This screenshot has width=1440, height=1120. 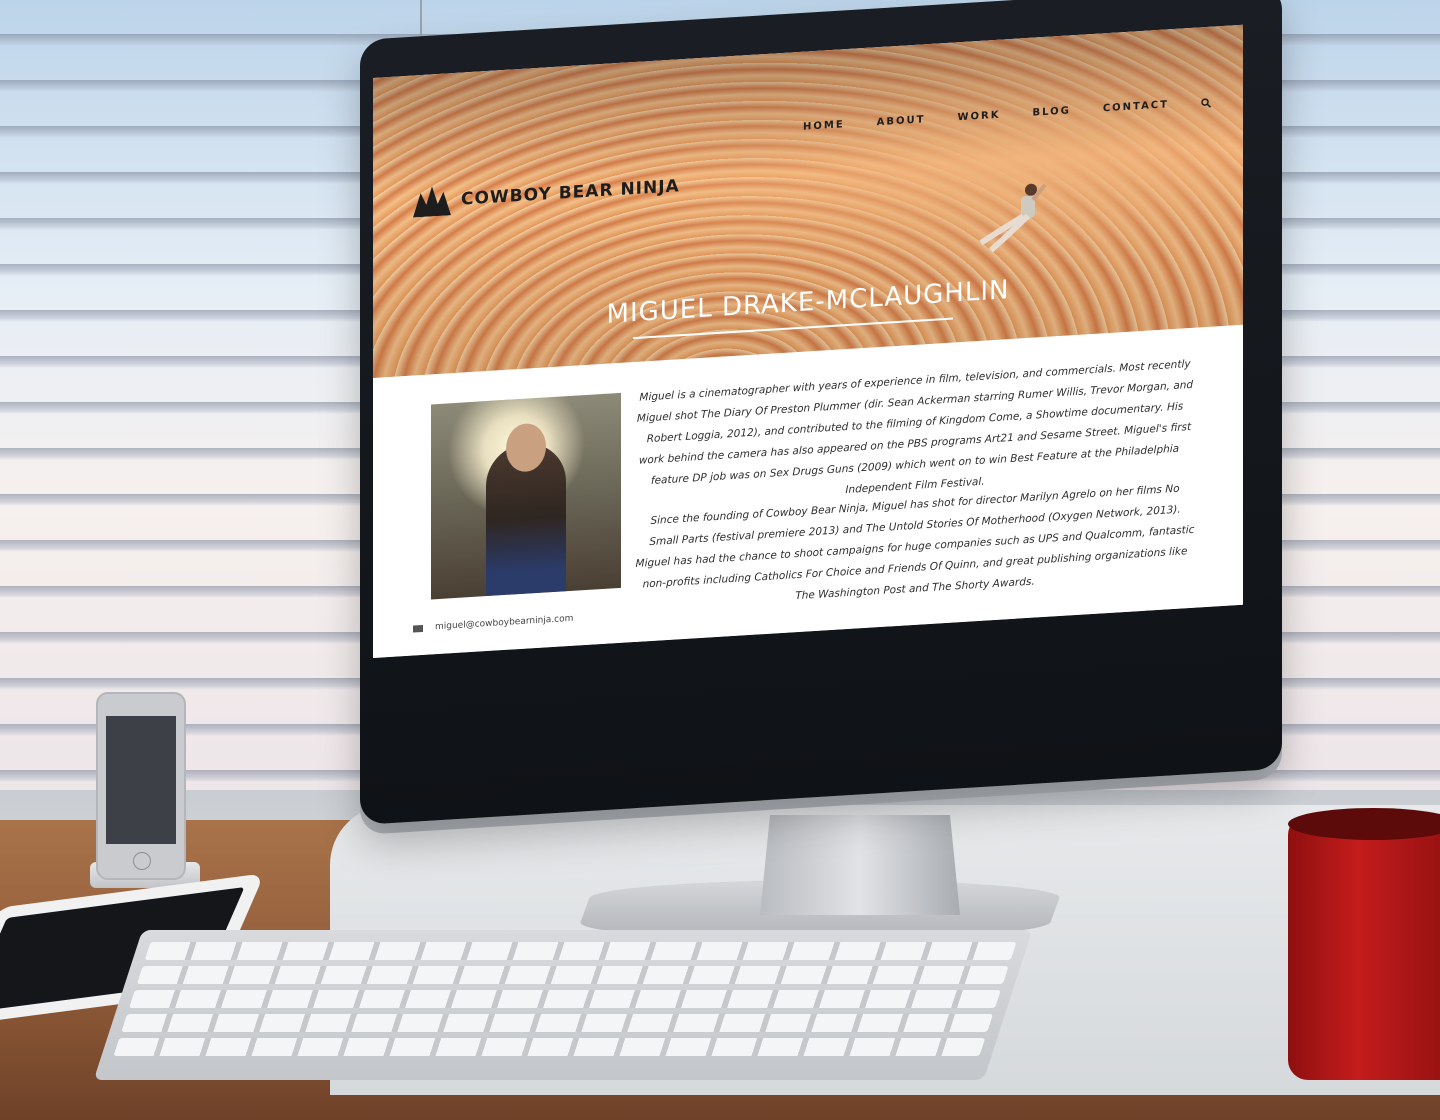 I want to click on phone-home-button, so click(x=142, y=861).